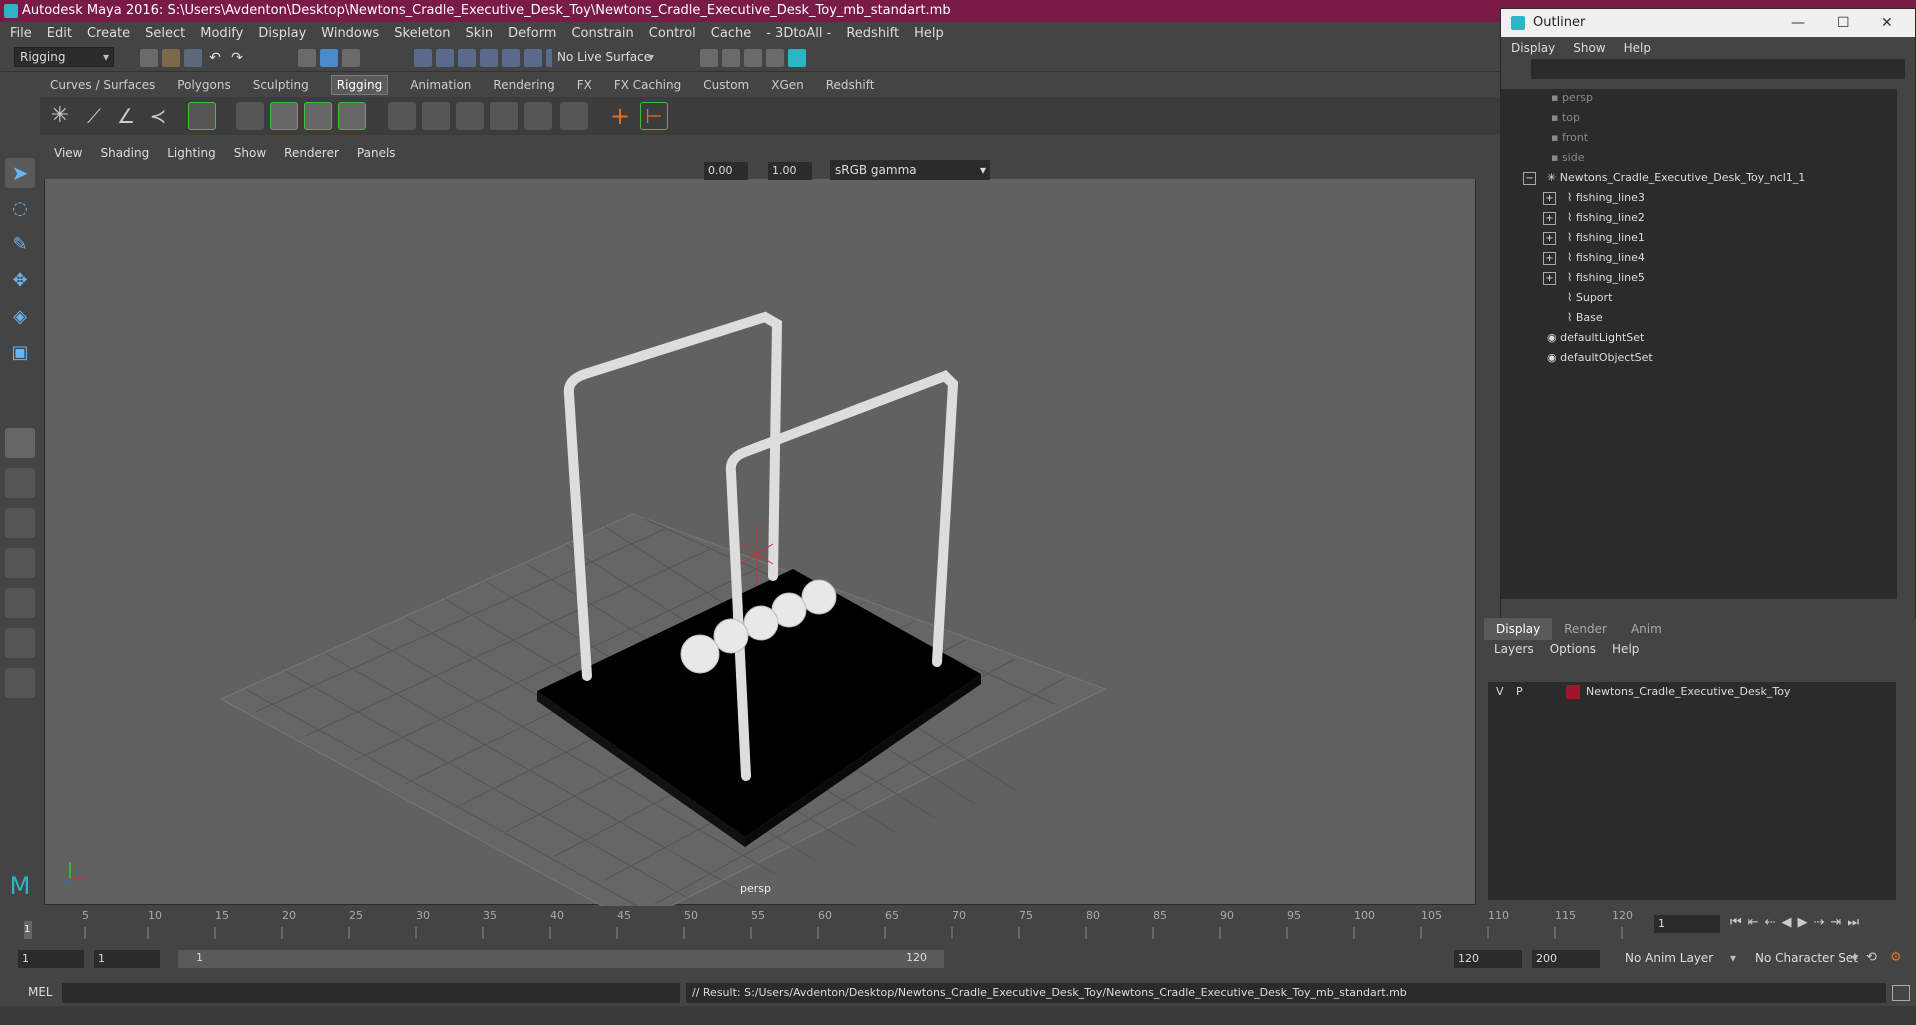 The height and width of the screenshot is (1025, 1916). Describe the element at coordinates (489, 58) in the screenshot. I see `snap-view-icon` at that location.